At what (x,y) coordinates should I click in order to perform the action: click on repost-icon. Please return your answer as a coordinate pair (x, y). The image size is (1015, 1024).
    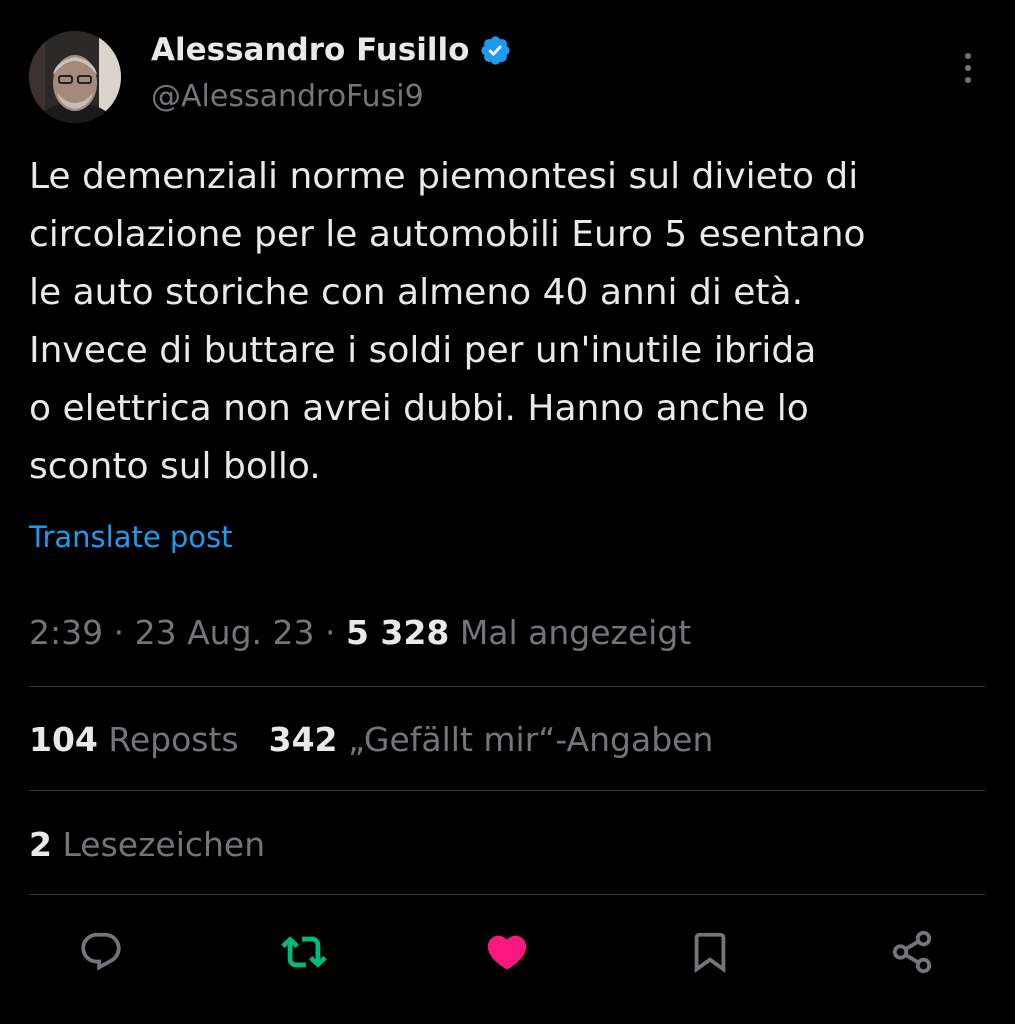
    Looking at the image, I should click on (304, 952).